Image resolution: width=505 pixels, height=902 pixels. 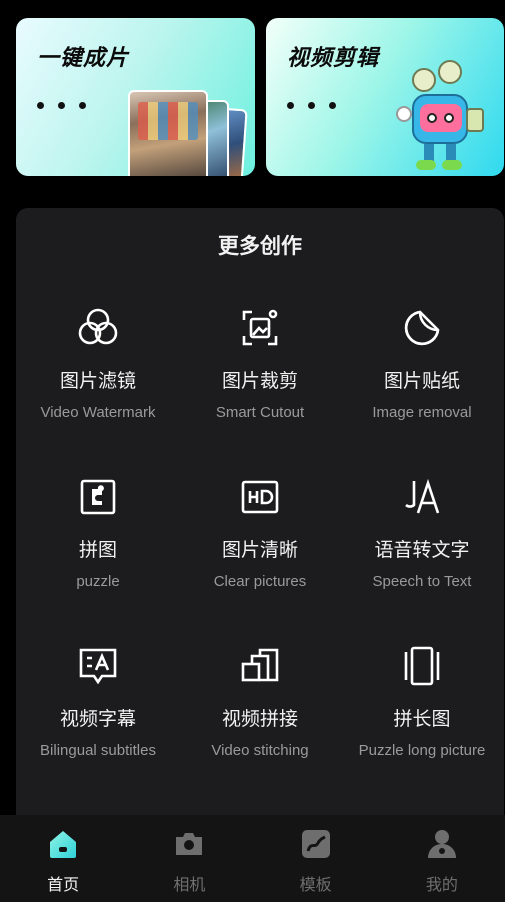 What do you see at coordinates (441, 884) in the screenshot?
I see `tab-label: 我的` at bounding box center [441, 884].